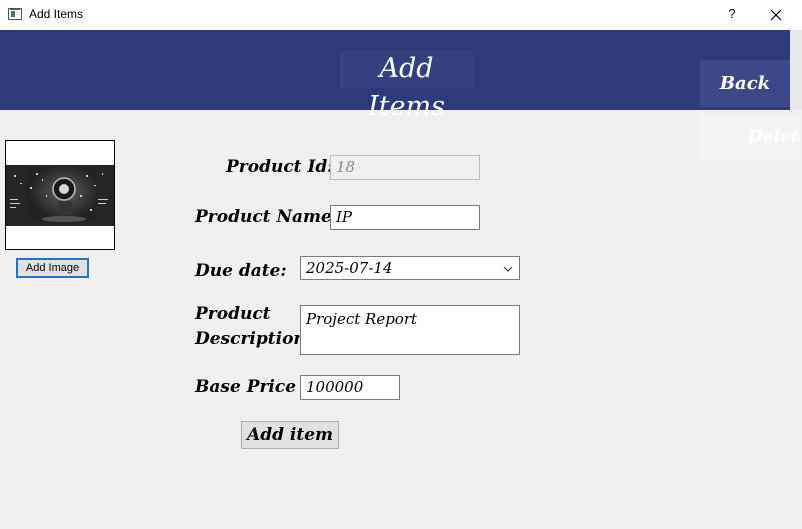 The width and height of the screenshot is (802, 529). I want to click on window-title: Add Items, so click(56, 14).